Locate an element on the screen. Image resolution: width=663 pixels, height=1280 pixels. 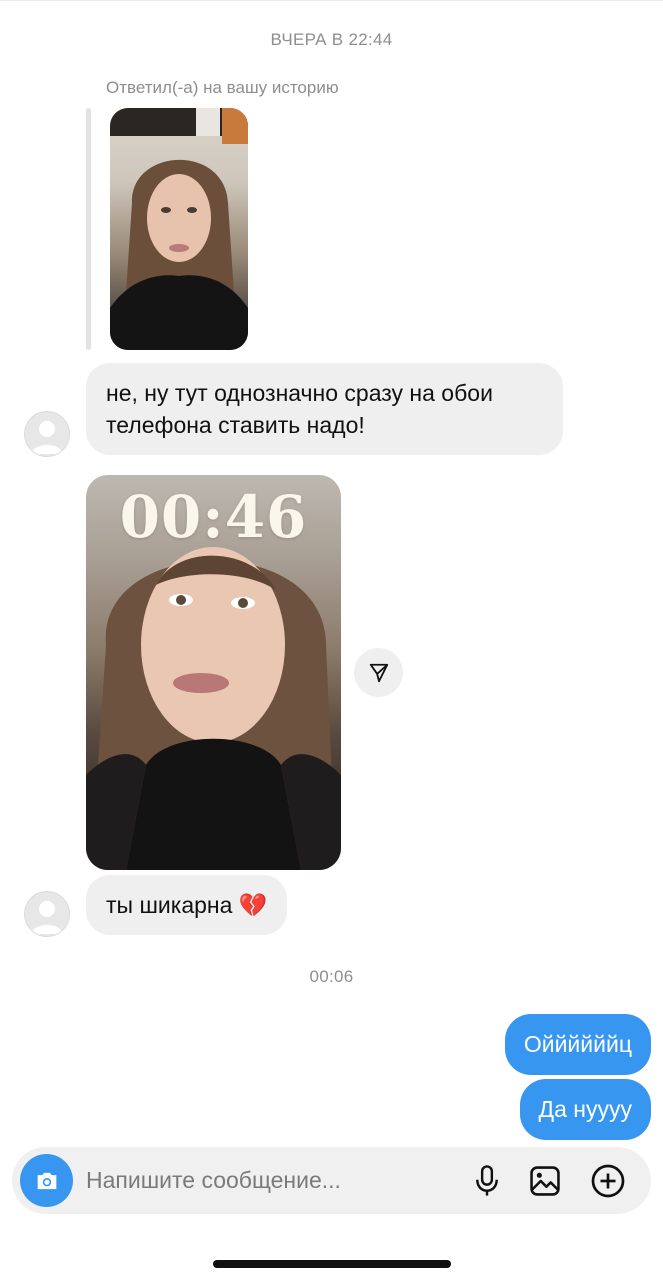
incoming-message: ты шикарна 💔 is located at coordinates (187, 905).